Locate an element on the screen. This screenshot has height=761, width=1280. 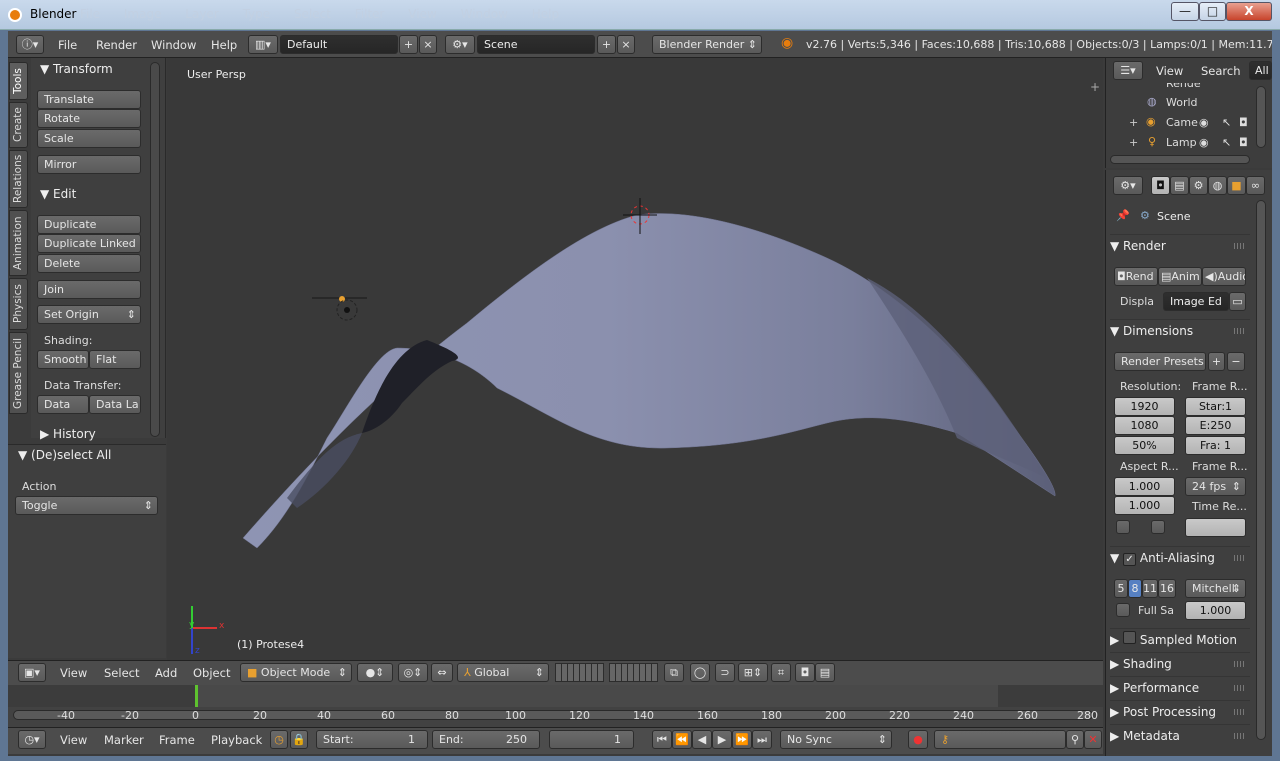
layout-field: Default is located at coordinates (339, 44).